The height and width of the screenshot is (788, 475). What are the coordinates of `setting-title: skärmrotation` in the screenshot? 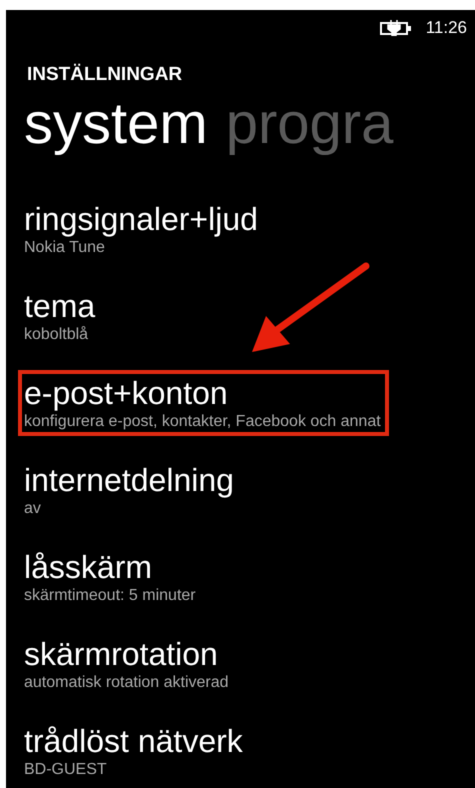 It's located at (126, 654).